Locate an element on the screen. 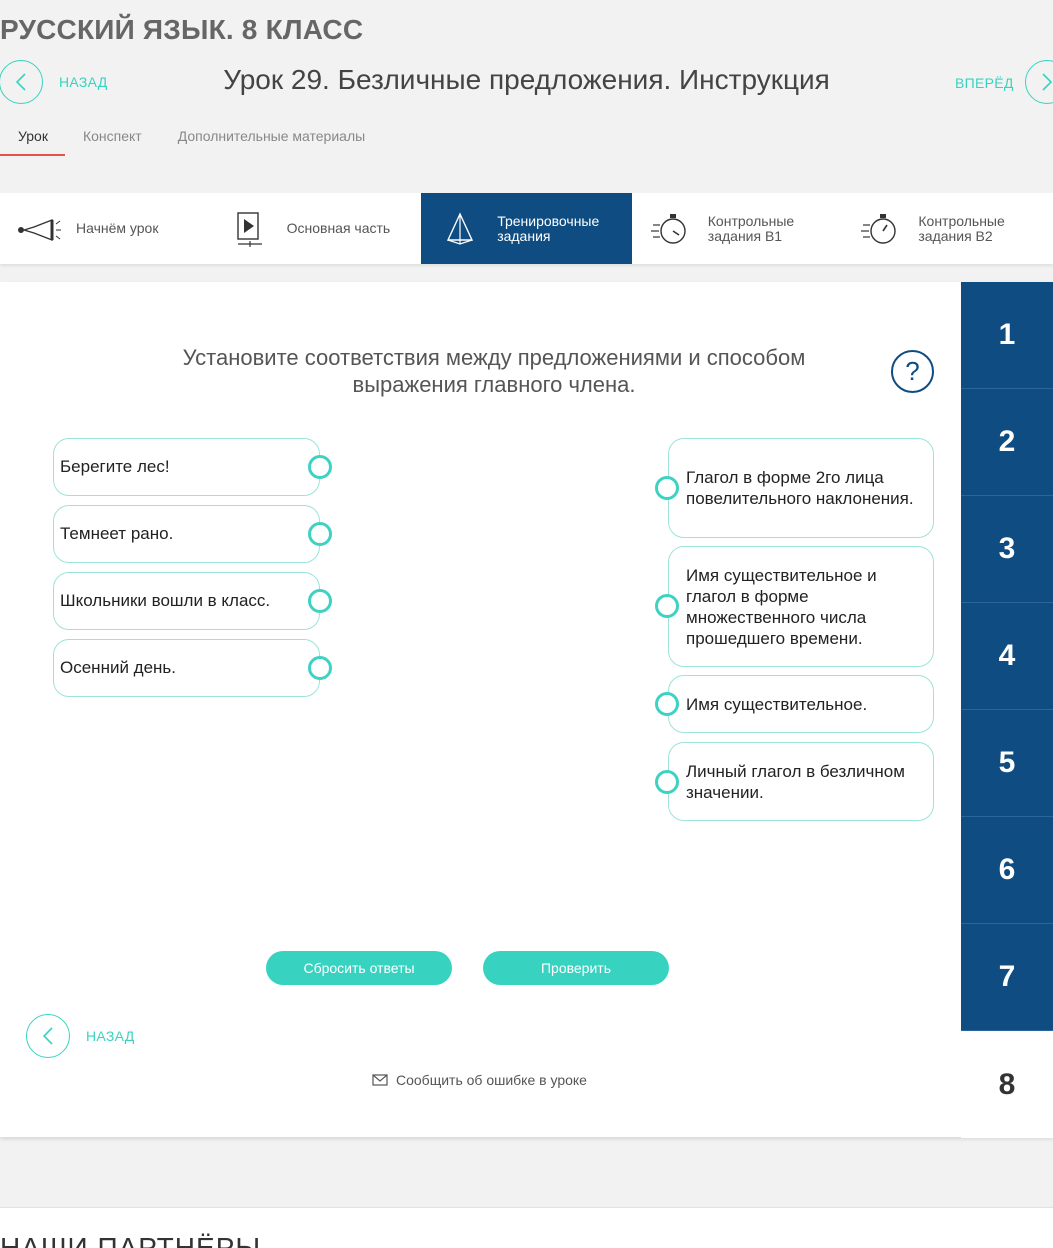 This screenshot has height=1248, width=1053. match-right-item: Личный глагол в безличном значении. is located at coordinates (801, 781).